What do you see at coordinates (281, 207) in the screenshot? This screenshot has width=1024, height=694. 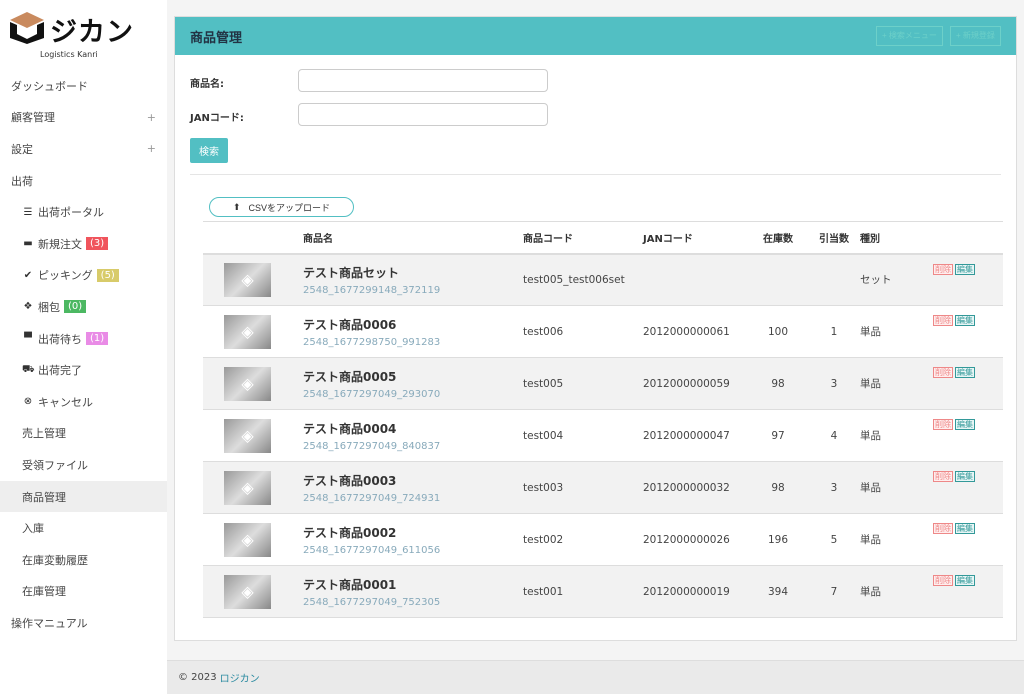 I see `csv-upload-button: ⬆ CSVをアップロード` at bounding box center [281, 207].